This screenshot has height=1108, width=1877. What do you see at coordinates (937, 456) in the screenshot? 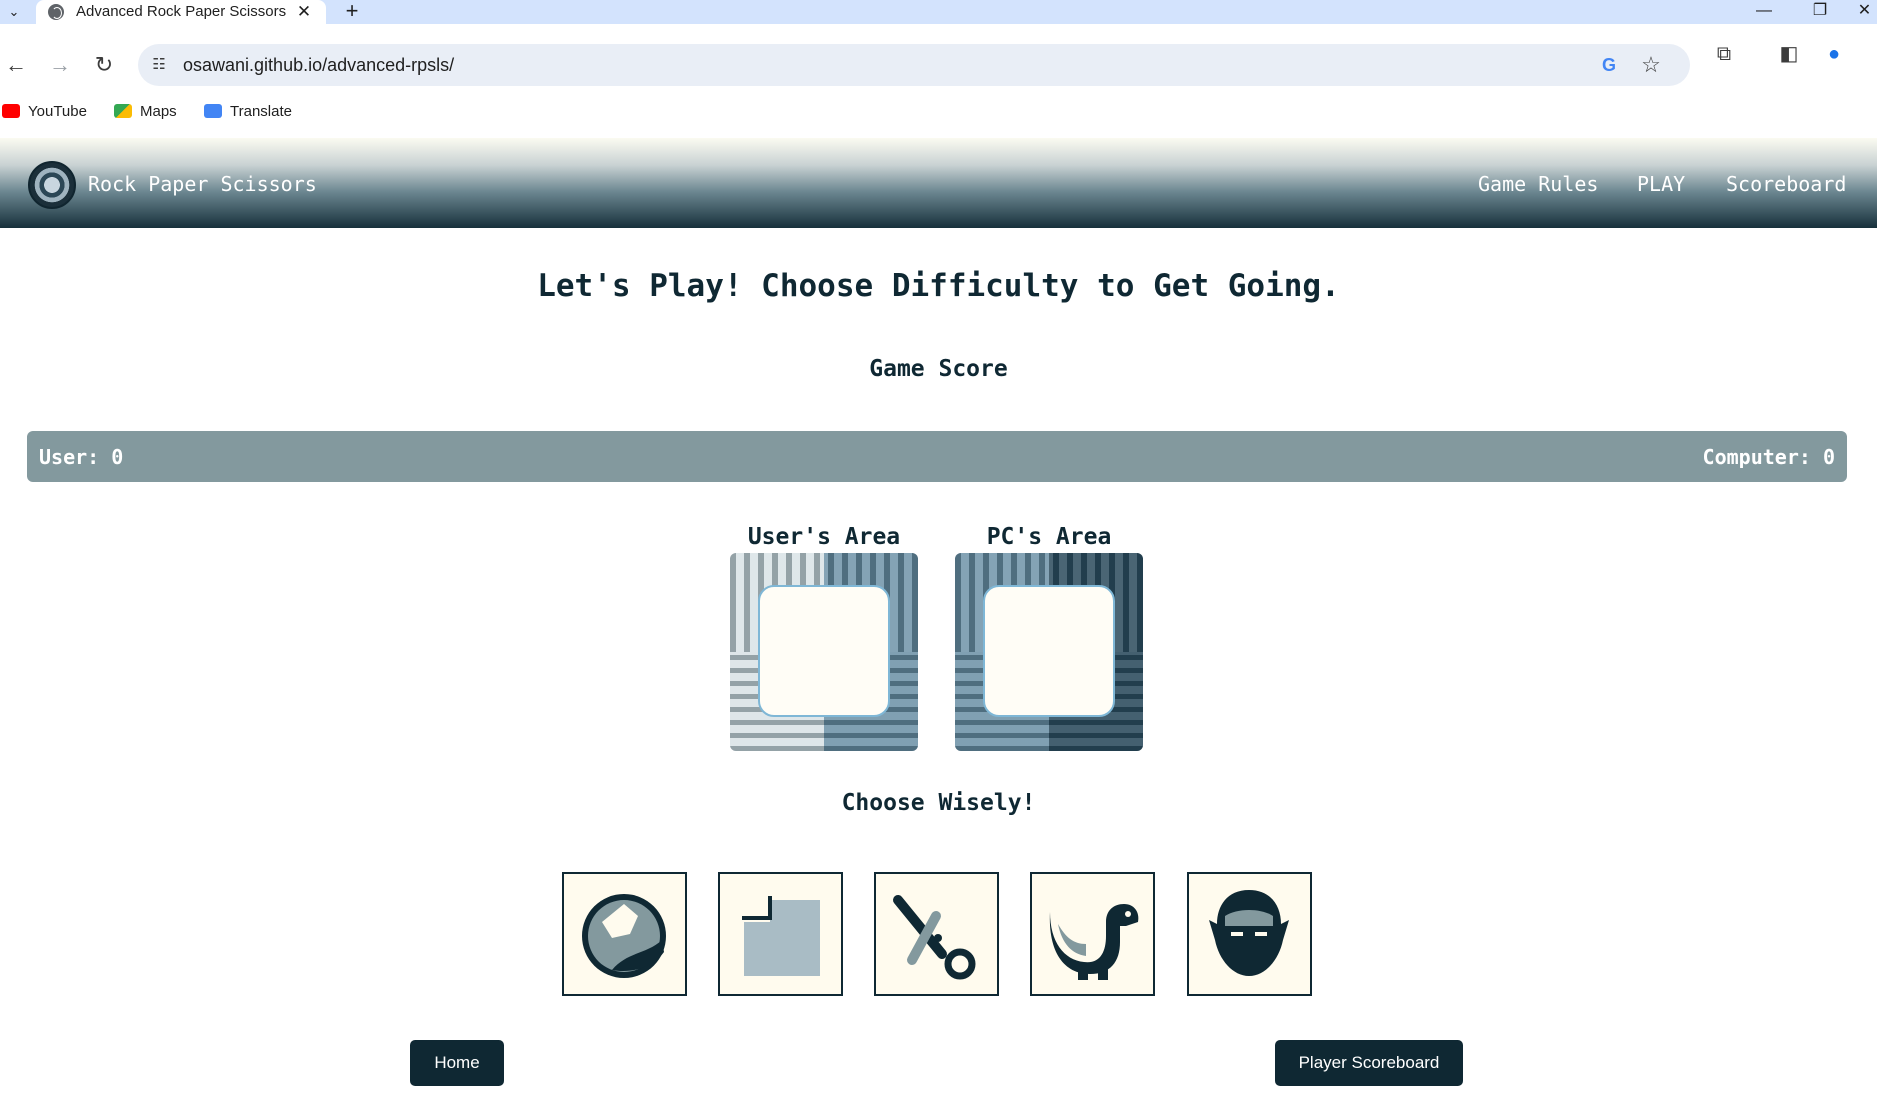
I see `score-bar: User: 0 Computer: 0` at bounding box center [937, 456].